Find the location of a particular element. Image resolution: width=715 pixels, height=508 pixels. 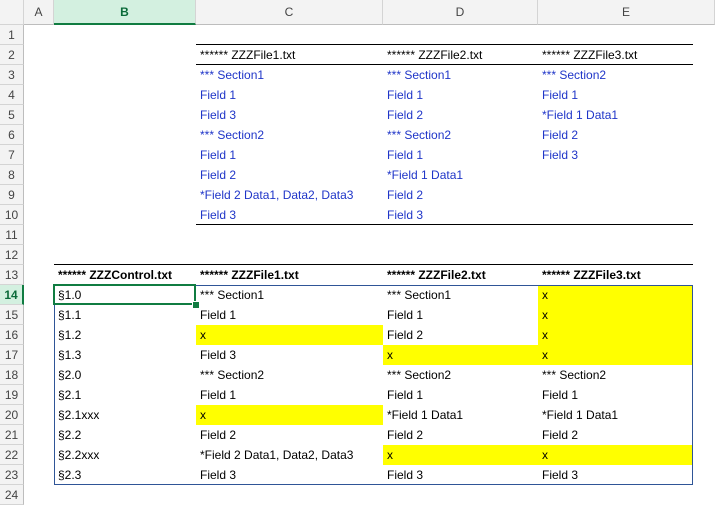

fill-handle is located at coordinates (196, 305).